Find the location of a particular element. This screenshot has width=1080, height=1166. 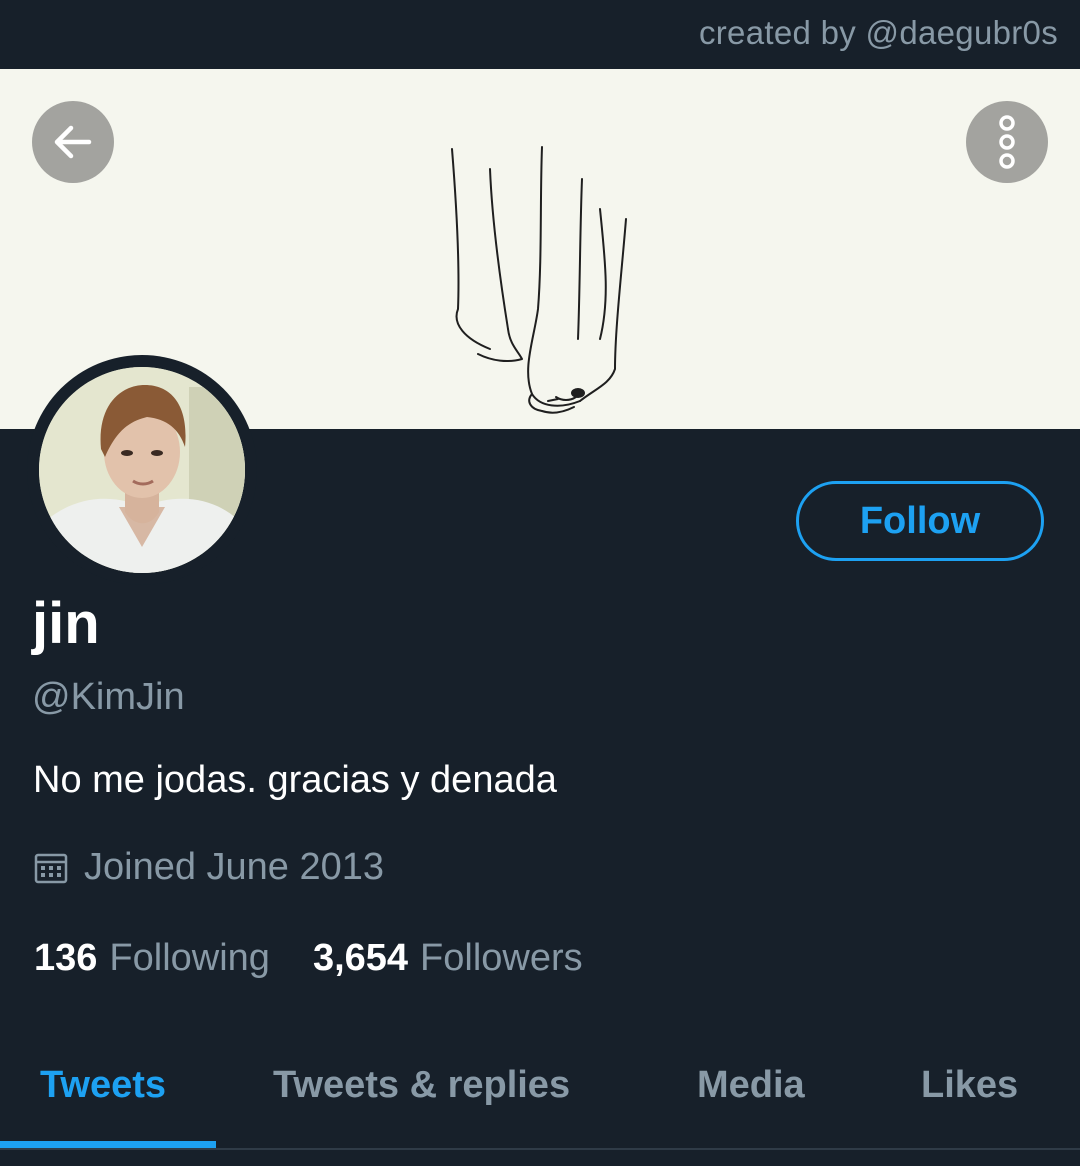

following-label: Following is located at coordinates (189, 958).